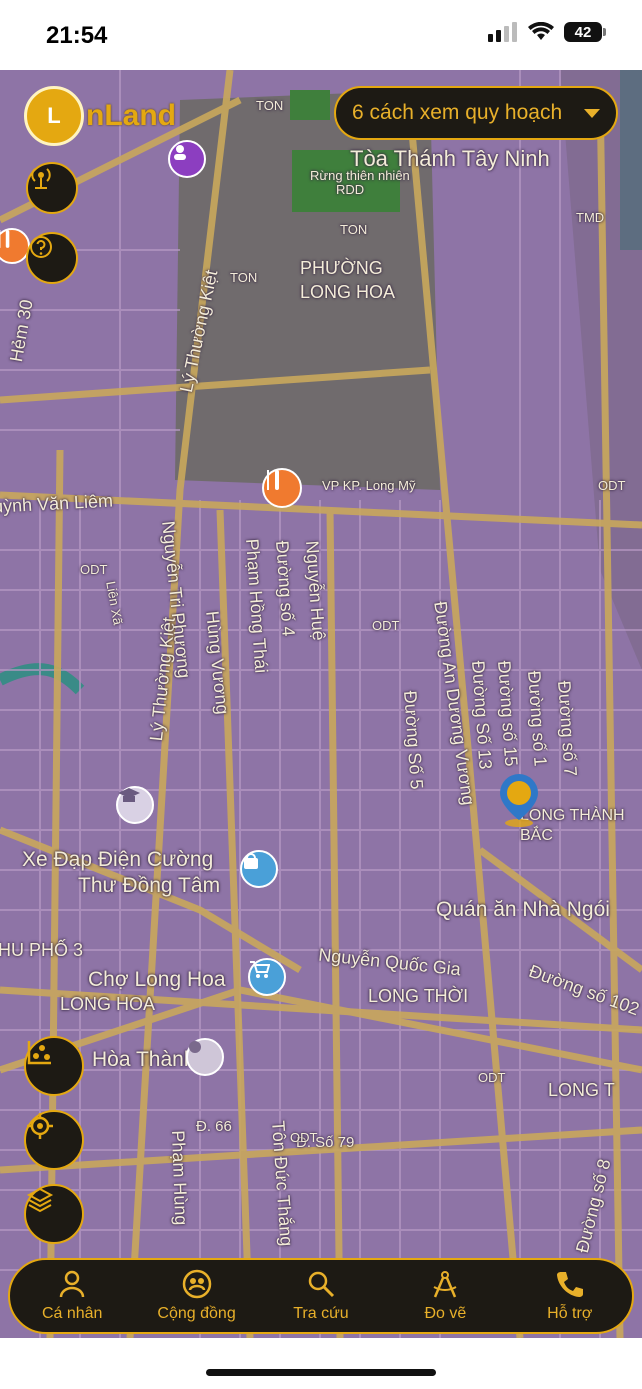 This screenshot has height=1389, width=642. I want to click on nav-personal: Cá nhân, so click(72, 1296).